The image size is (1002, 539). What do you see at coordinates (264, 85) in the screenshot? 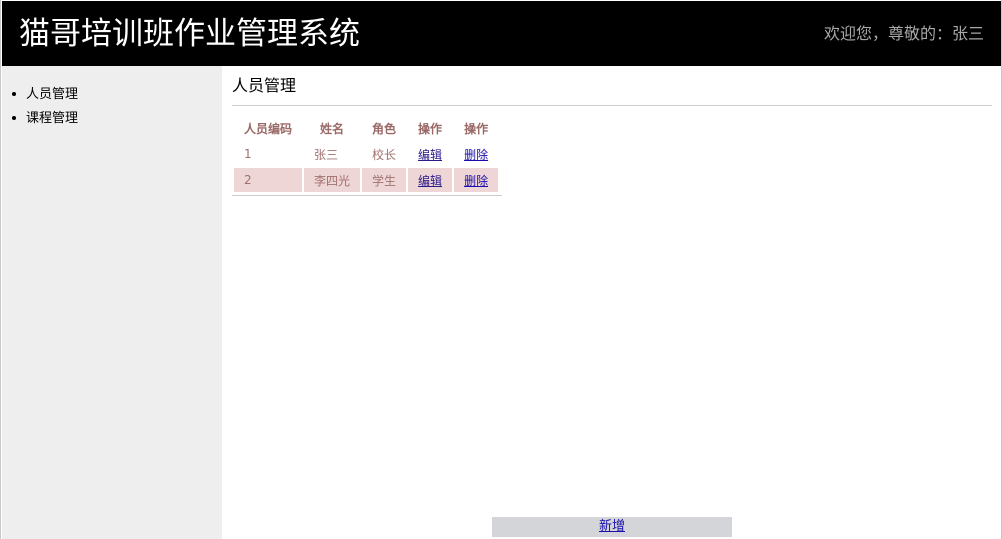
I see `page-title: 人员管理` at bounding box center [264, 85].